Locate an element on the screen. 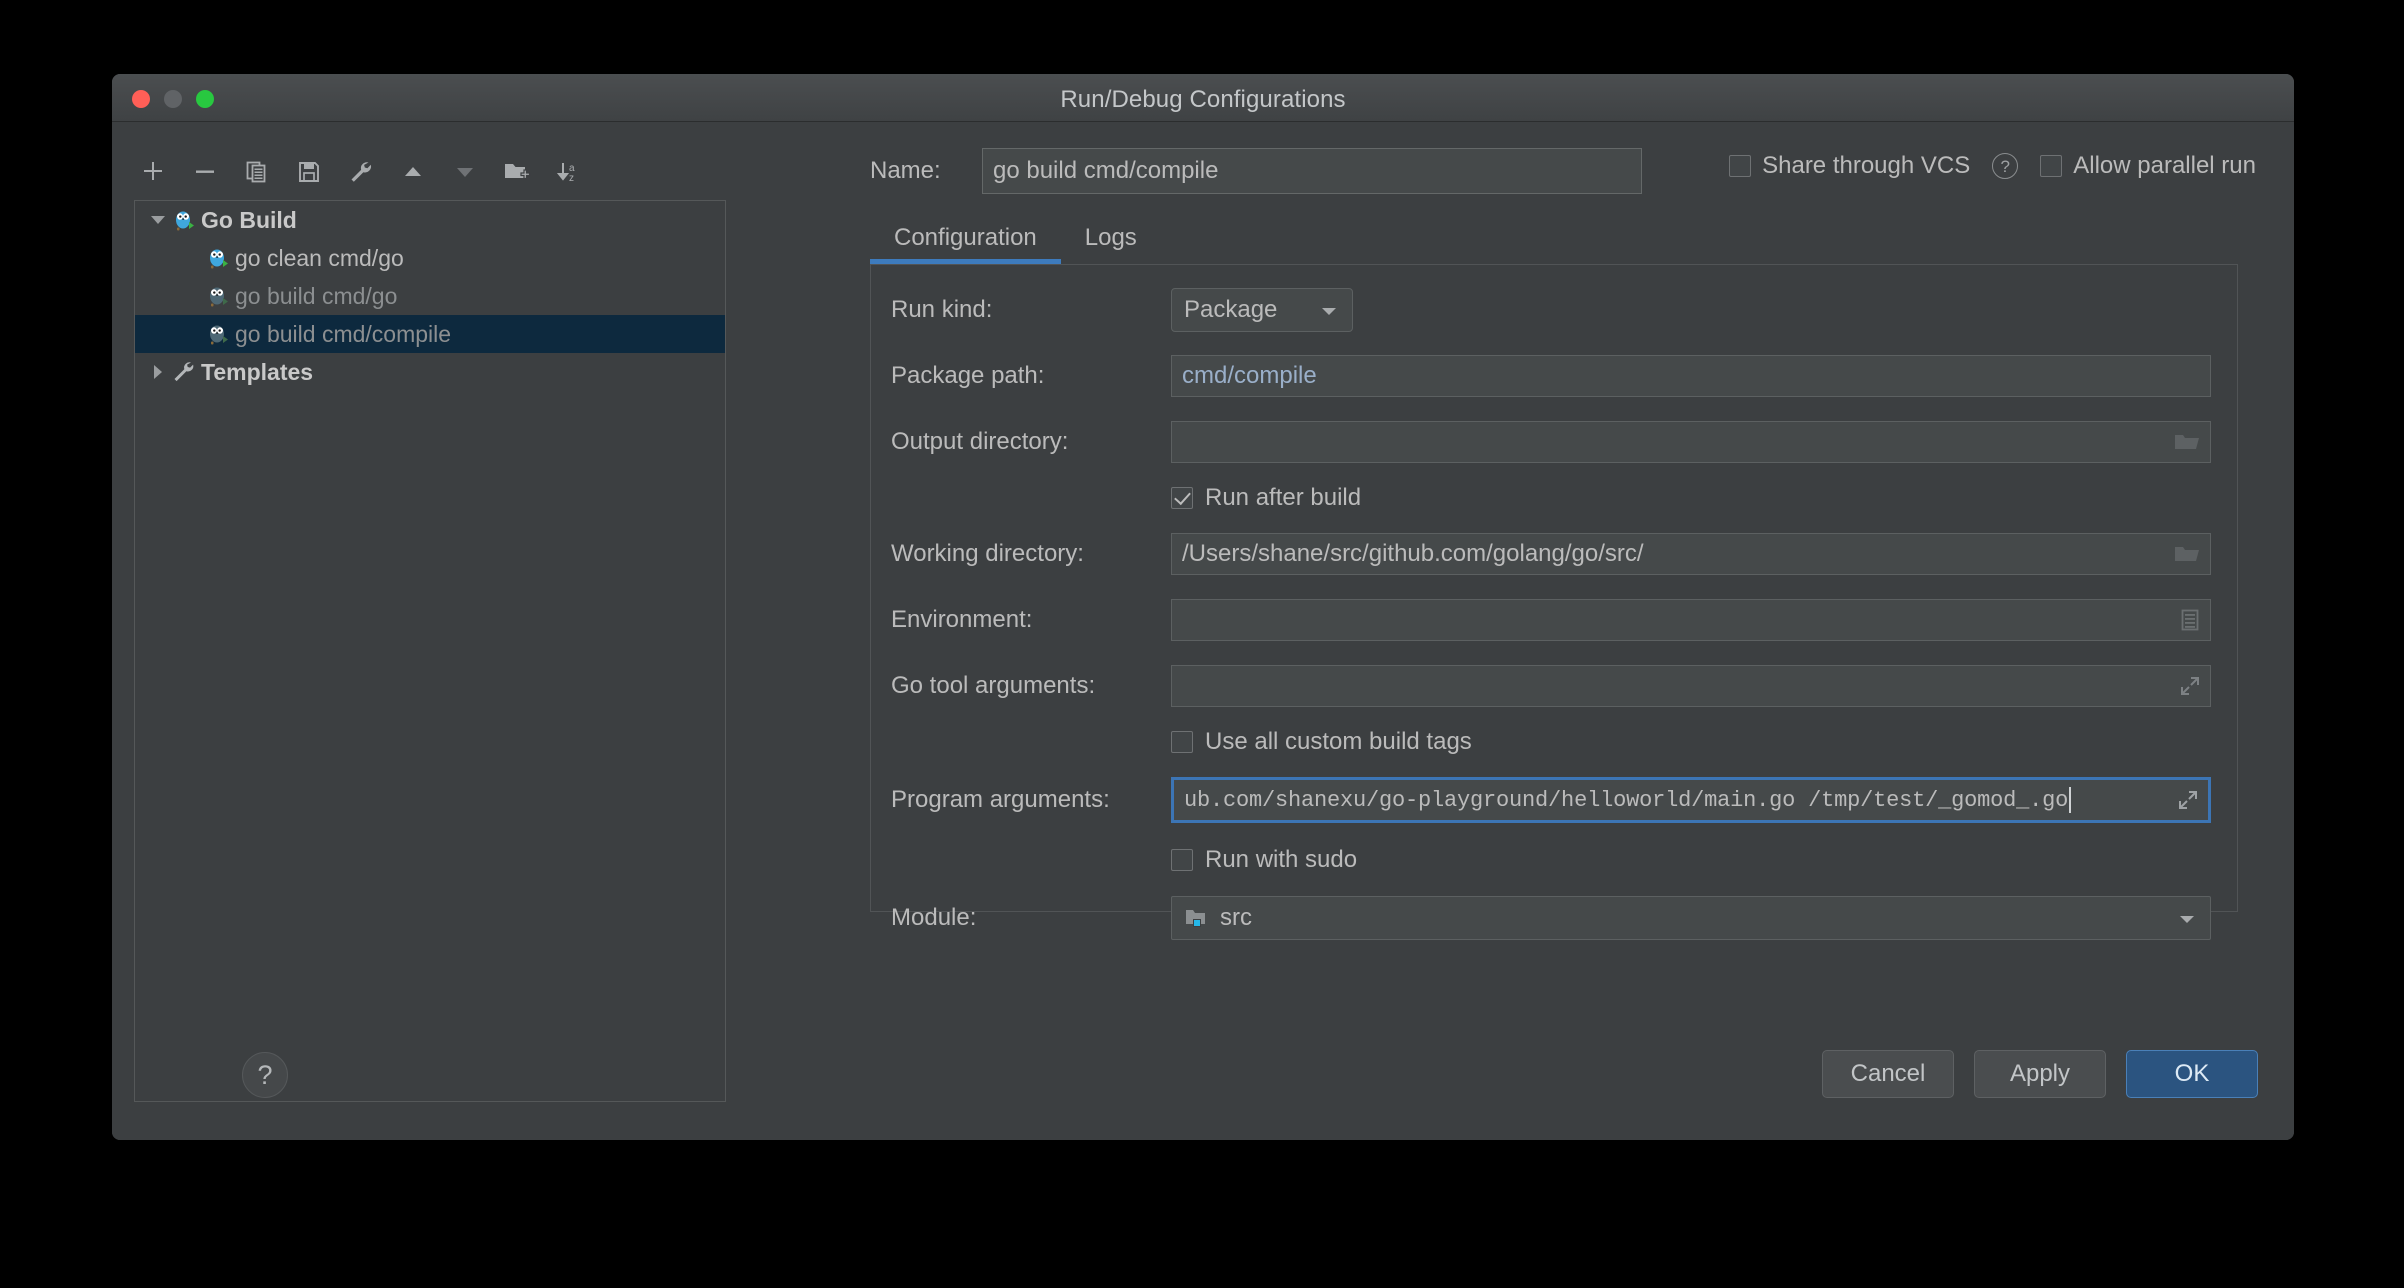  add-configuration-button is located at coordinates (153, 172).